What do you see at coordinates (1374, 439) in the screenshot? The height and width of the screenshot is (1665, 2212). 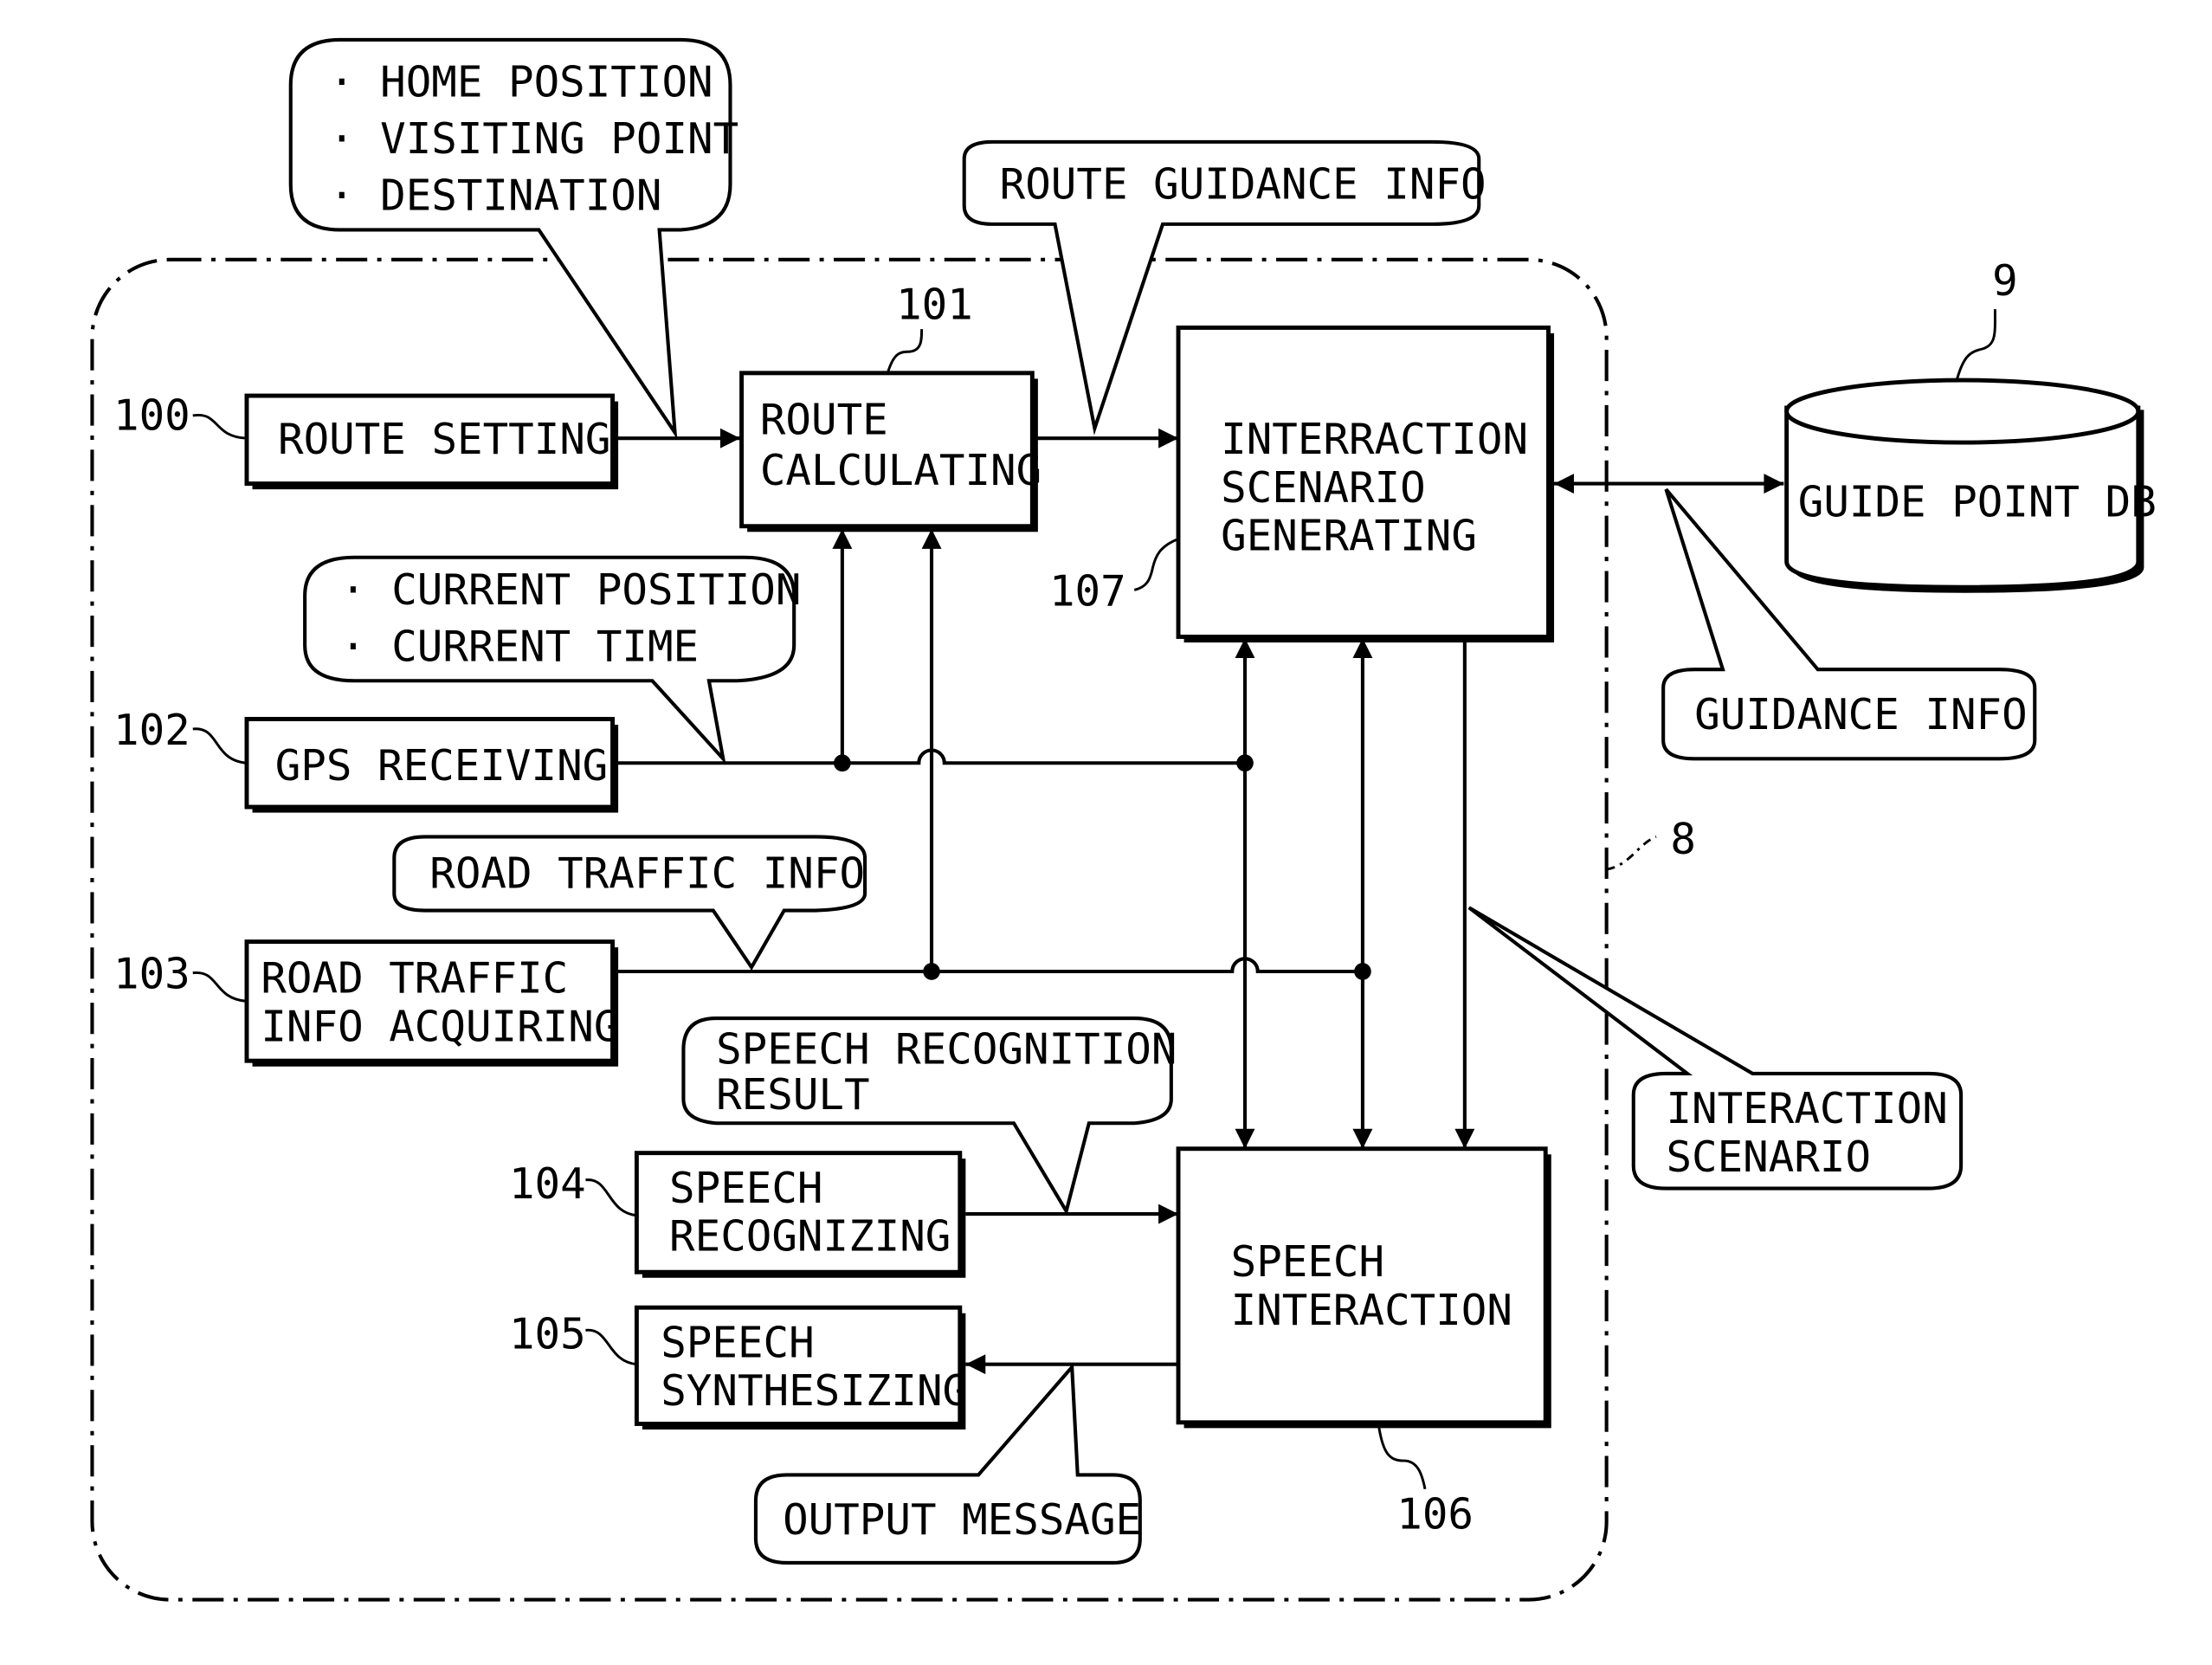 I see `svg-text: INTERRACTION` at bounding box center [1374, 439].